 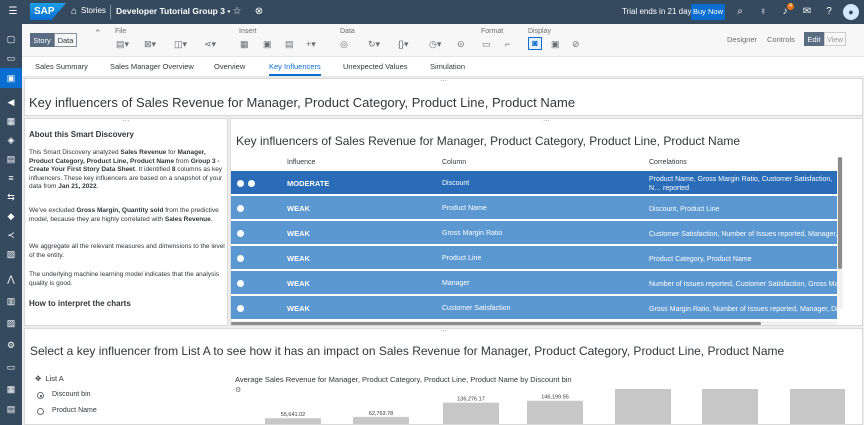 I want to click on styling-icon: ▭, so click(x=486, y=44).